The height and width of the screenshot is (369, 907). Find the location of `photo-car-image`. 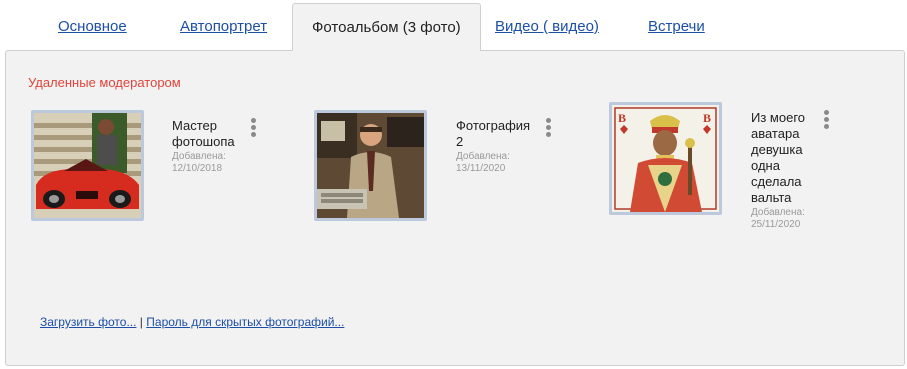

photo-car-image is located at coordinates (87, 165).